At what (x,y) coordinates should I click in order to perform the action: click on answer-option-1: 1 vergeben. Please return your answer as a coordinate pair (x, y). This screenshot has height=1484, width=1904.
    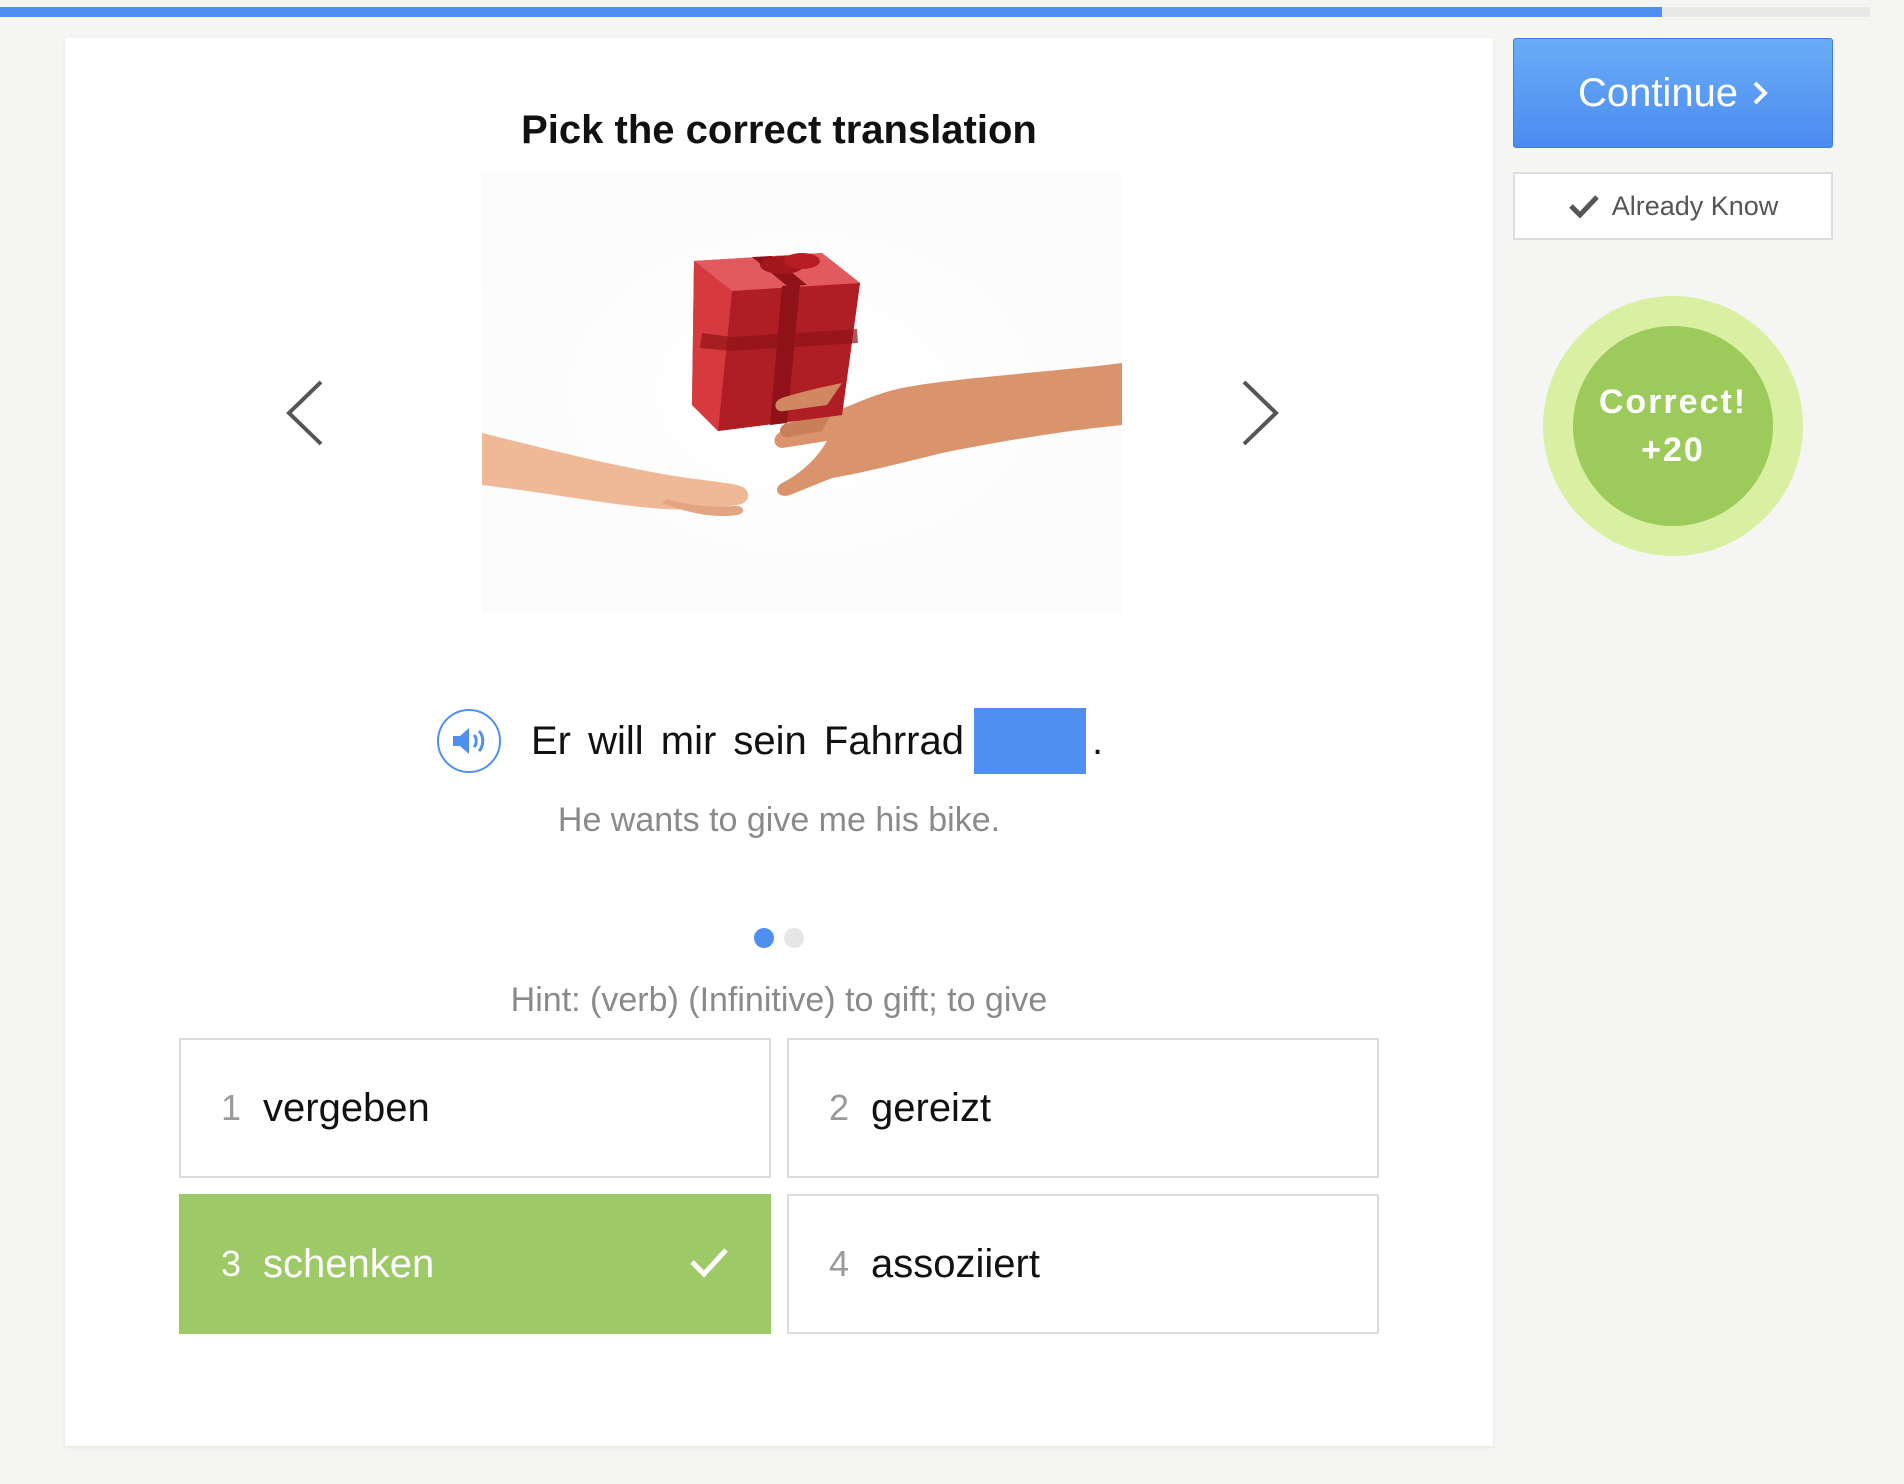
    Looking at the image, I should click on (475, 1108).